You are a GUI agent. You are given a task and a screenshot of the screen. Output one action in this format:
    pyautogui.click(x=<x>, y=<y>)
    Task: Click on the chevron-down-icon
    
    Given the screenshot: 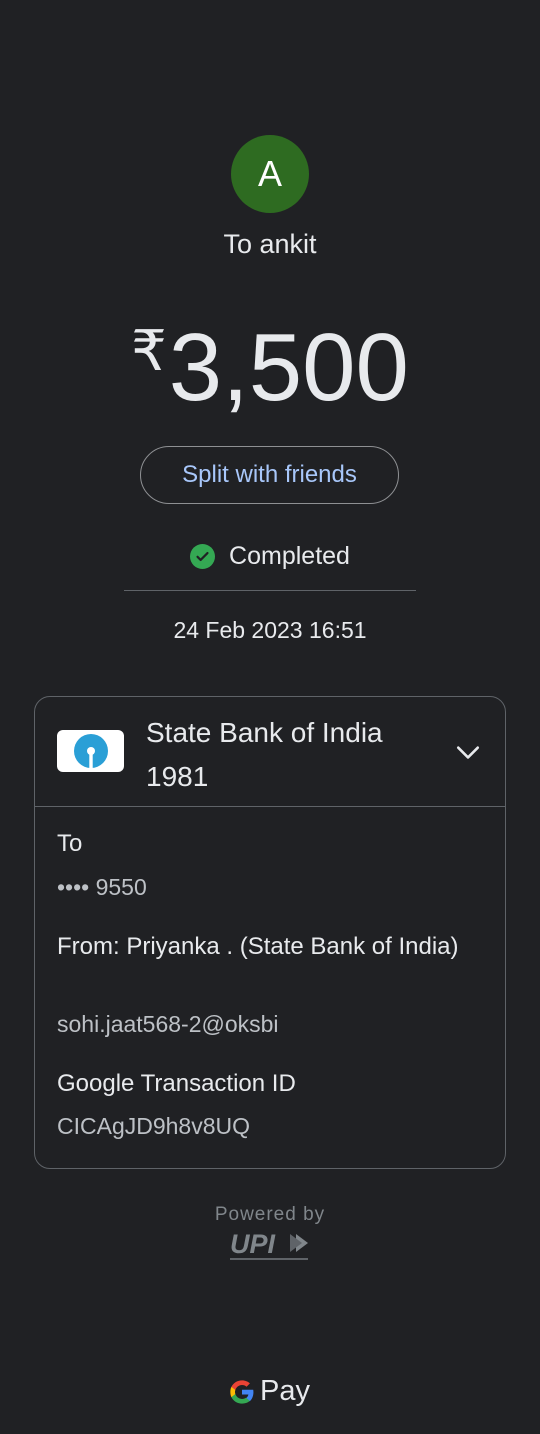 What is the action you would take?
    pyautogui.click(x=468, y=752)
    